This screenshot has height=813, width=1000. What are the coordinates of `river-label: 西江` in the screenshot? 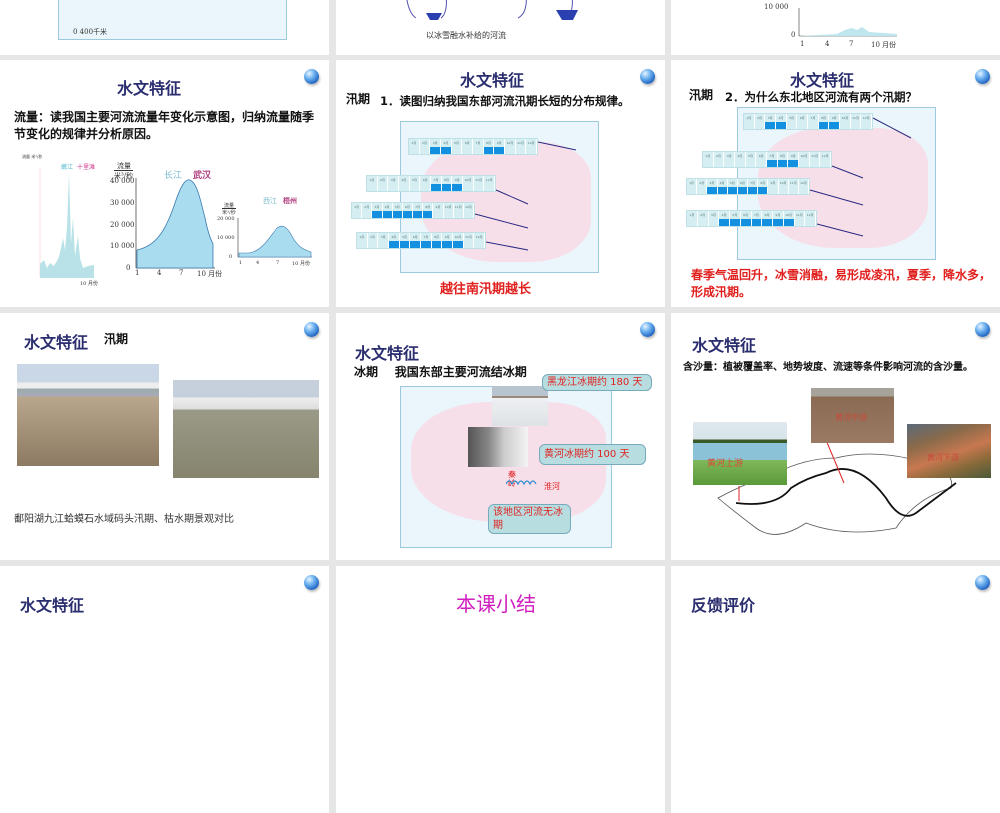 It's located at (270, 201).